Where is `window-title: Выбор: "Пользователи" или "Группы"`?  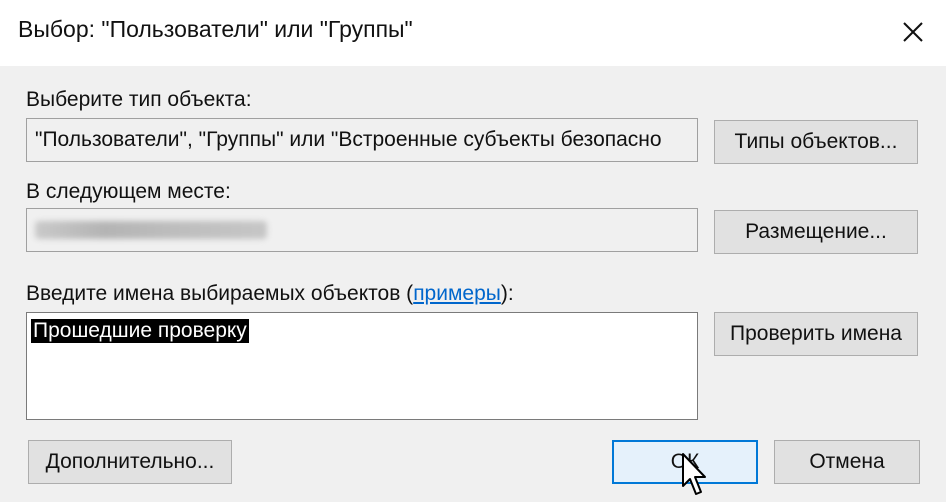 window-title: Выбор: "Пользователи" или "Группы" is located at coordinates (215, 29).